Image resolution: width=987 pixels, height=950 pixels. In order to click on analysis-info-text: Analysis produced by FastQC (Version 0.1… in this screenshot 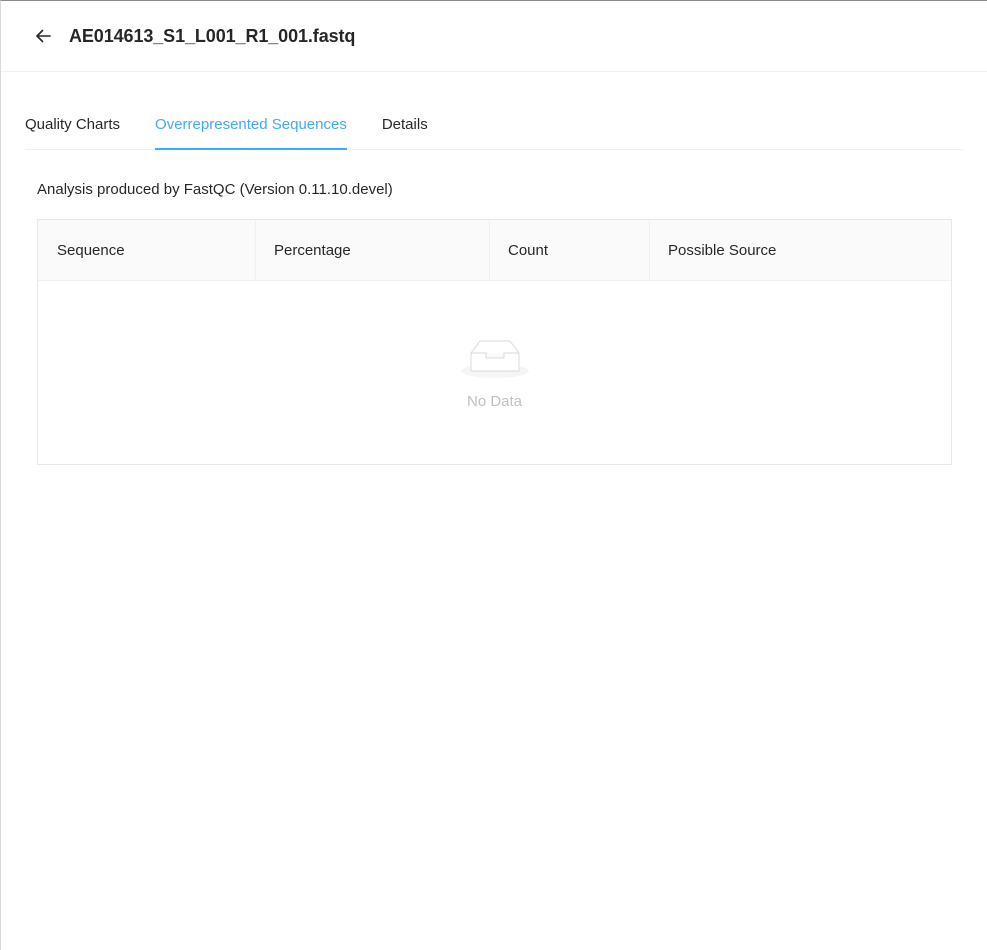, I will do `click(215, 189)`.